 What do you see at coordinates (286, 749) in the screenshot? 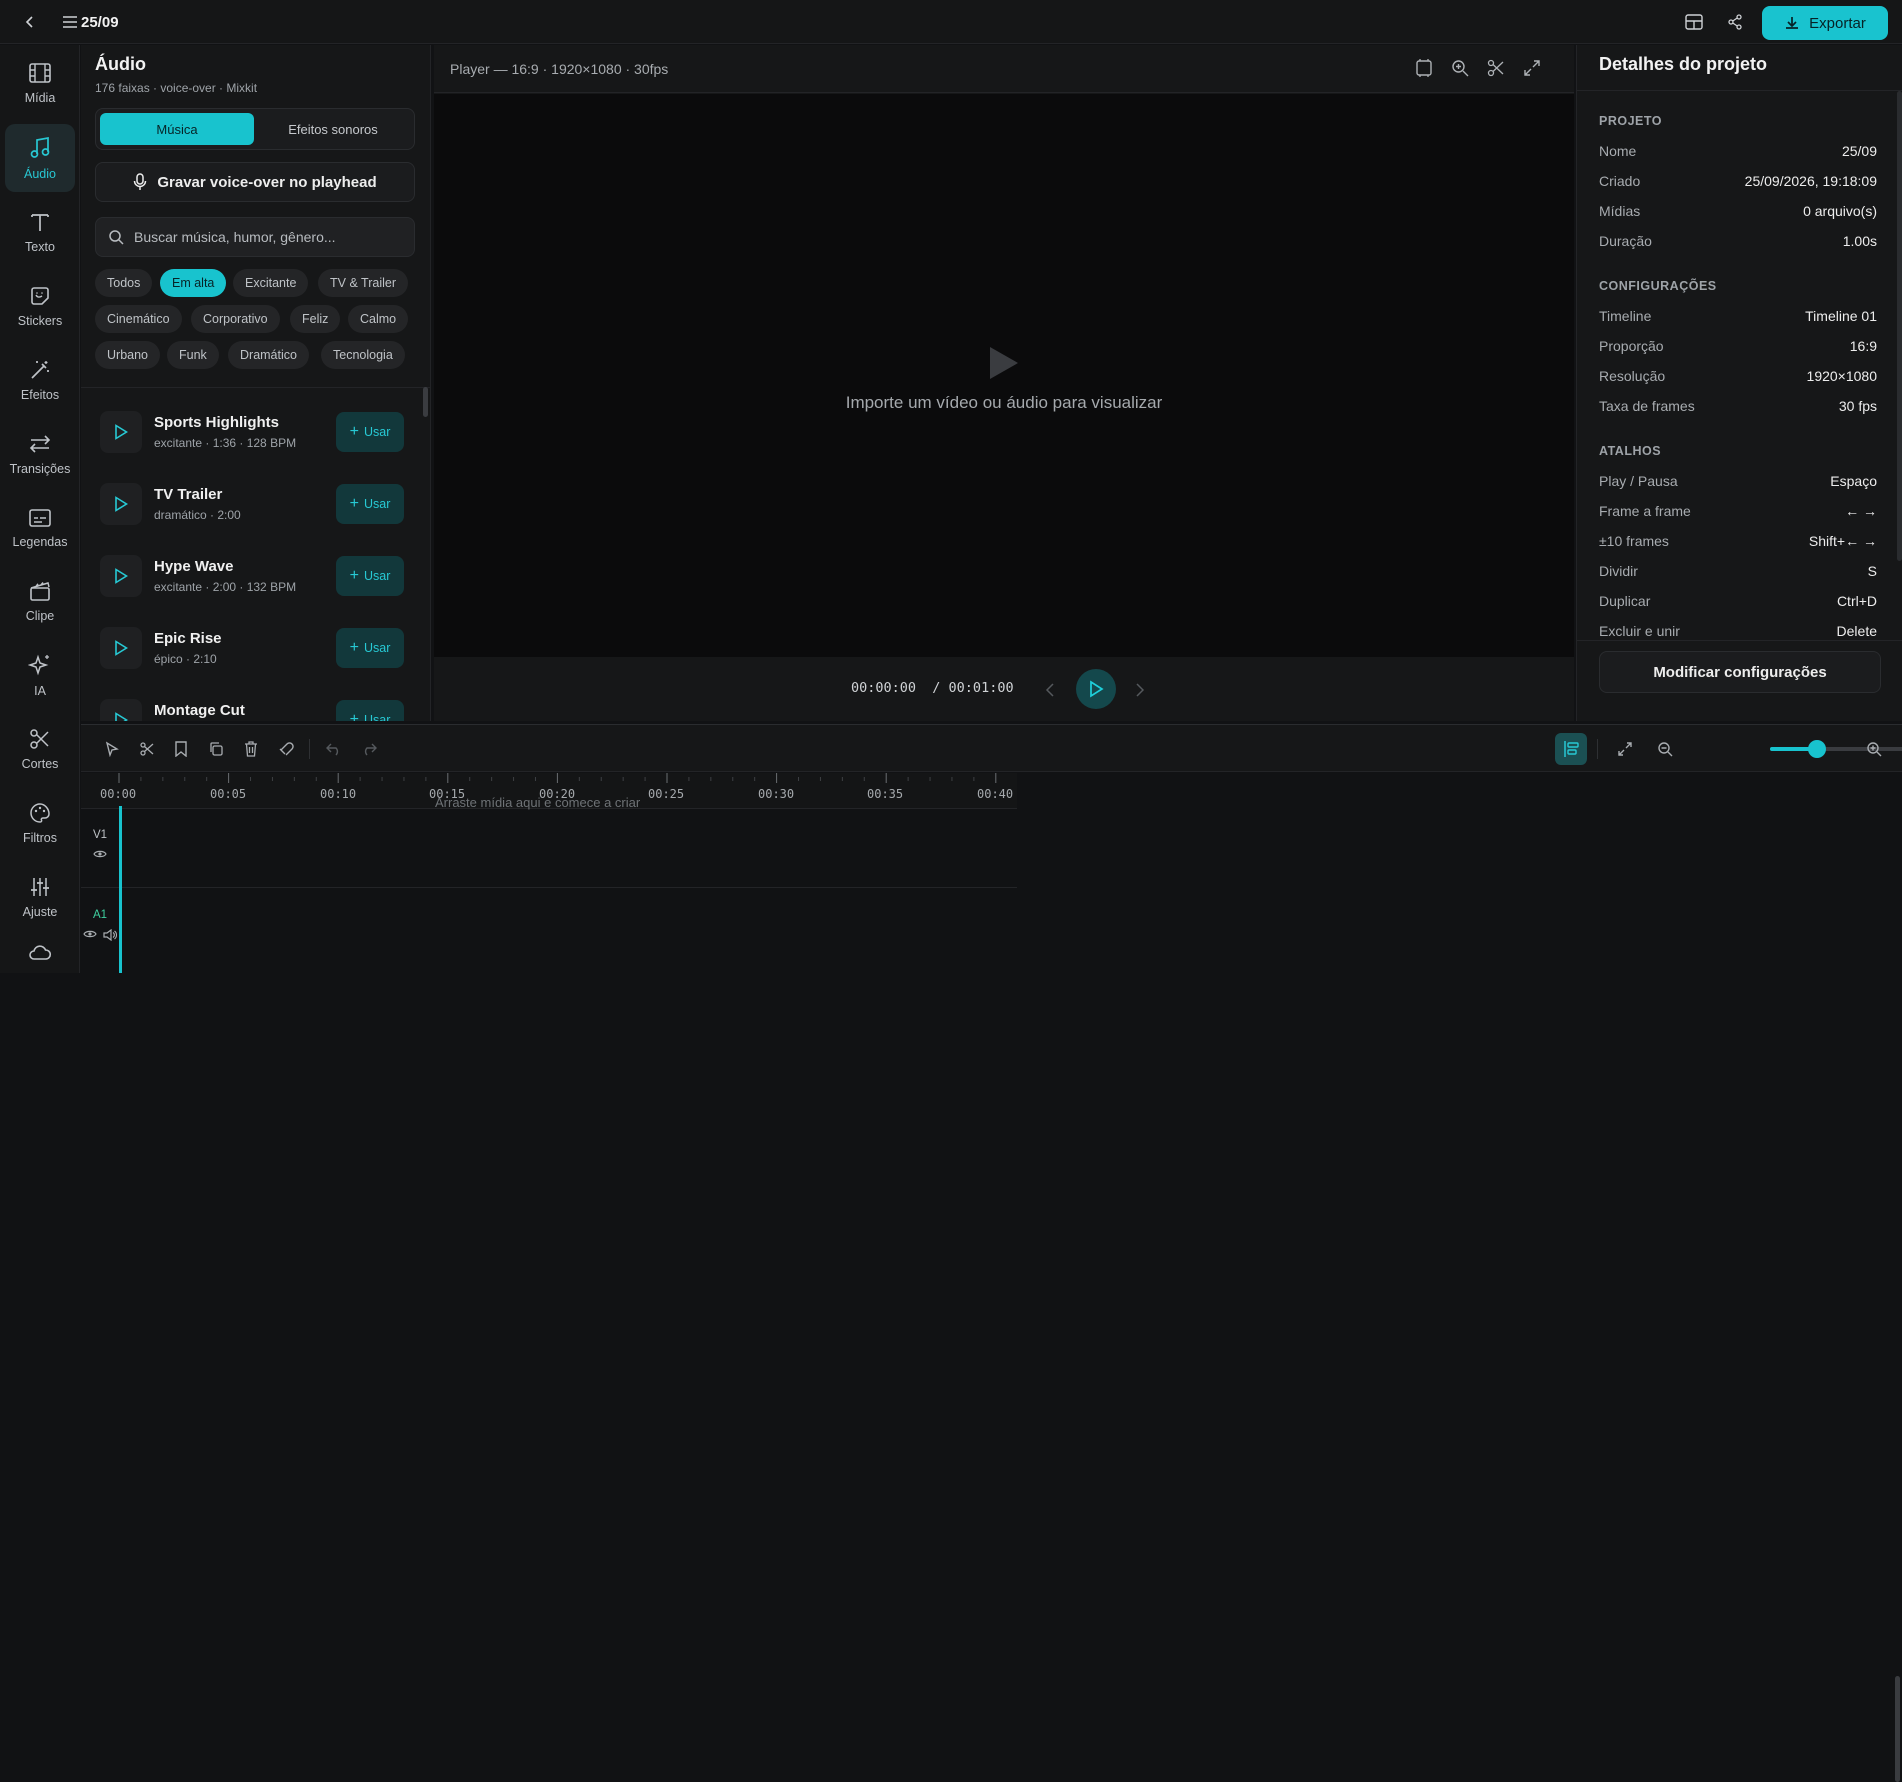
I see `magnet-icon` at bounding box center [286, 749].